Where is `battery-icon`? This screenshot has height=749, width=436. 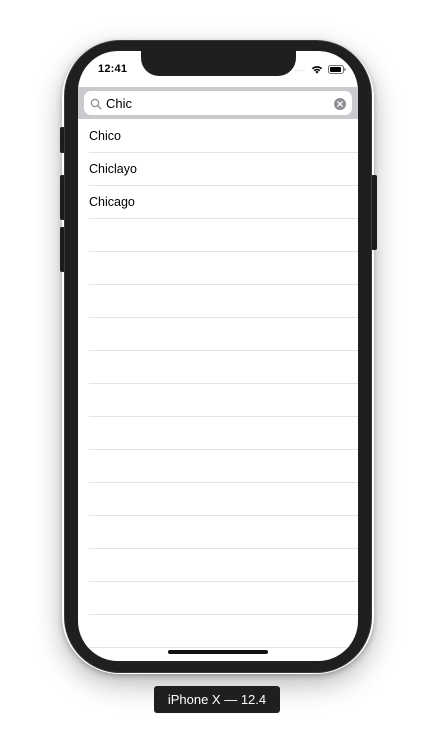 battery-icon is located at coordinates (337, 70).